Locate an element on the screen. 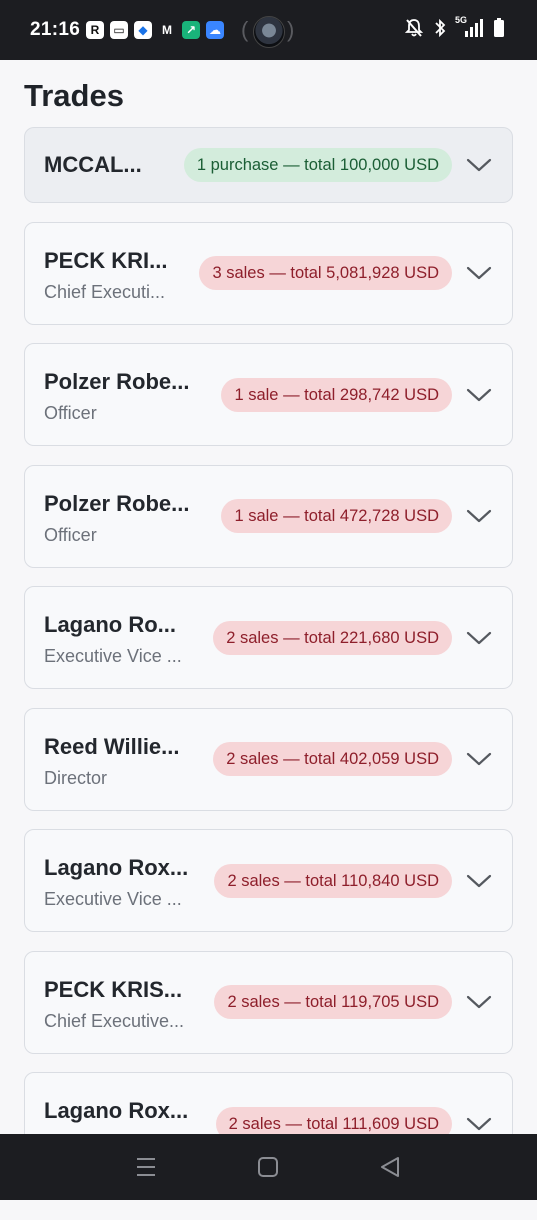 The height and width of the screenshot is (1220, 537). system-icons: 5G is located at coordinates (455, 26).